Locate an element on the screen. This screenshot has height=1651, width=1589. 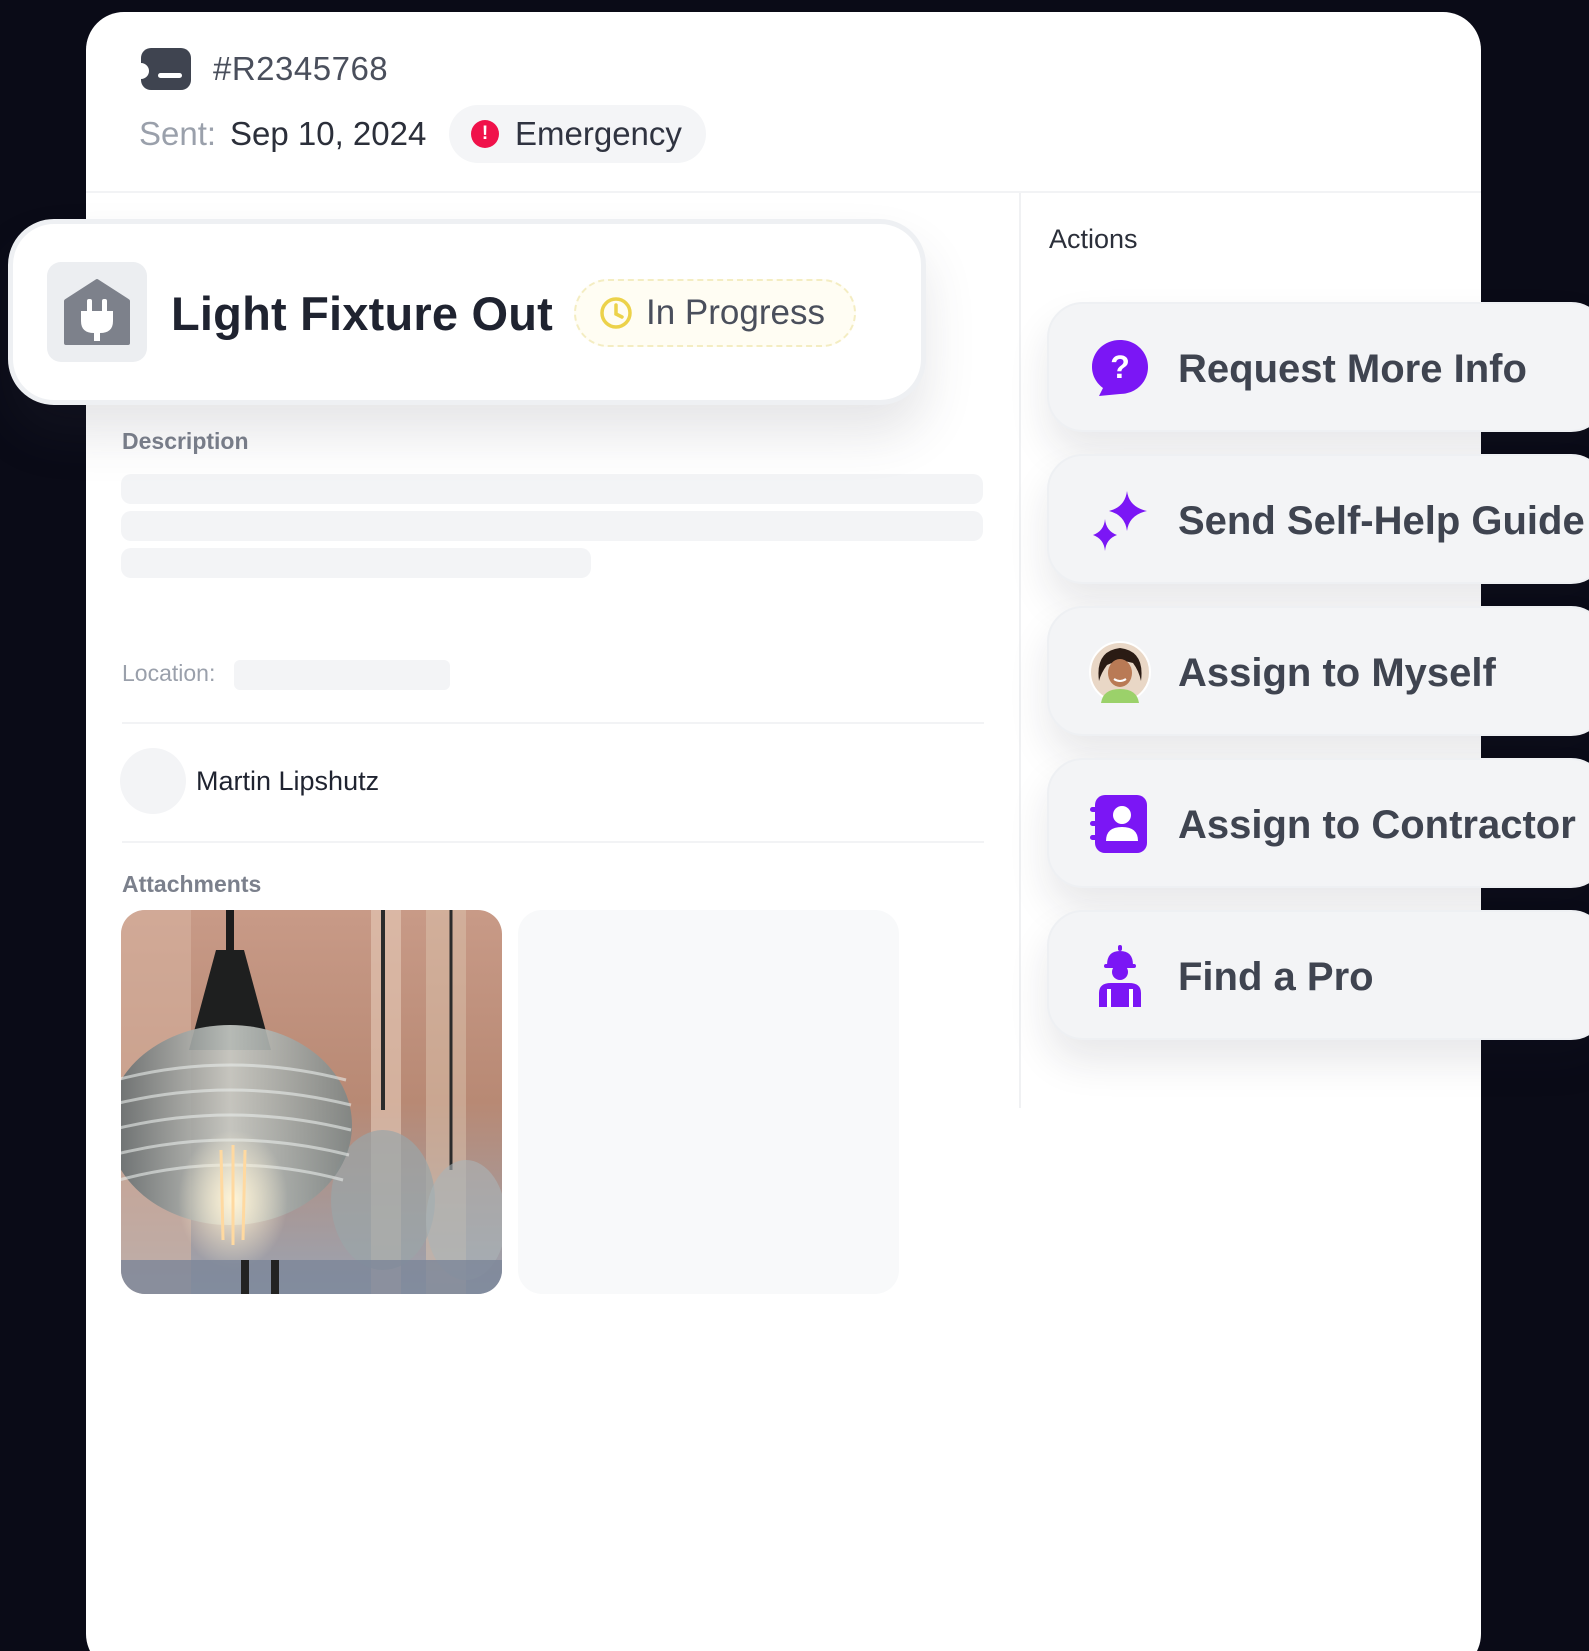
assign-to-contractor-button: Assign to Contractor is located at coordinates (1318, 823).